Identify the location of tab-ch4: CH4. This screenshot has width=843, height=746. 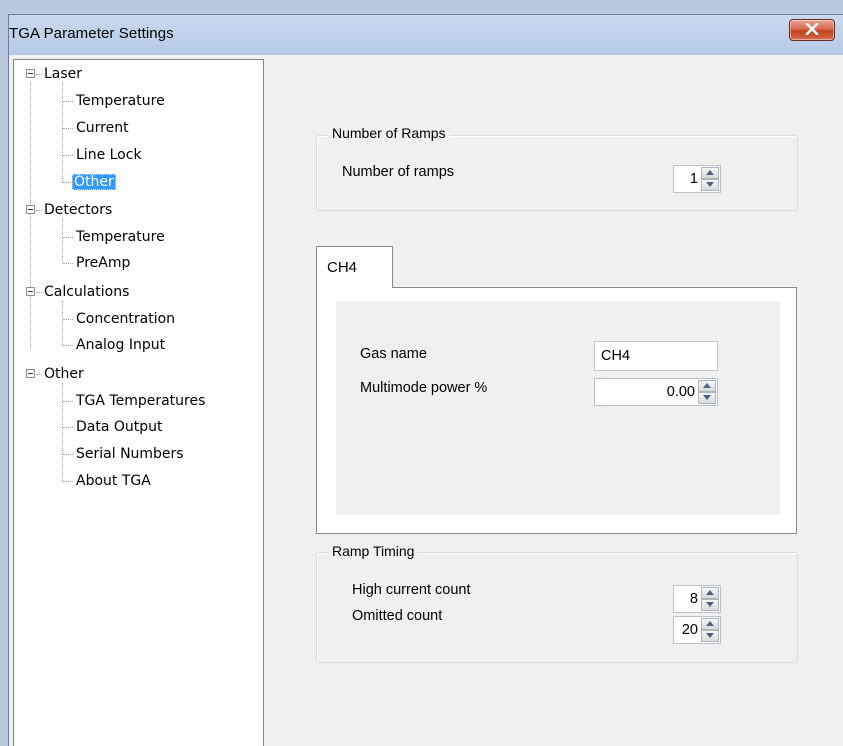
(354, 267).